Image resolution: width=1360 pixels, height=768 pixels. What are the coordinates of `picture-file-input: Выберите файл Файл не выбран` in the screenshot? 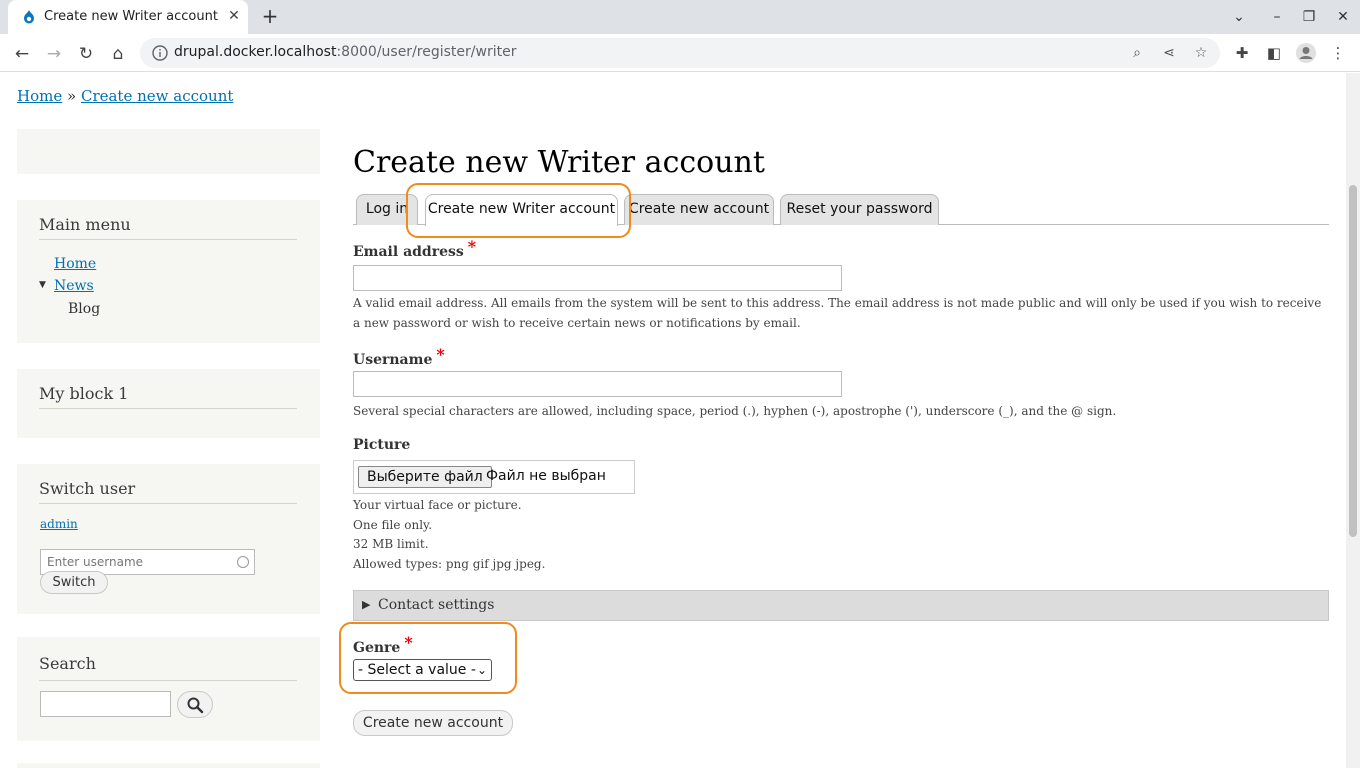 It's located at (494, 477).